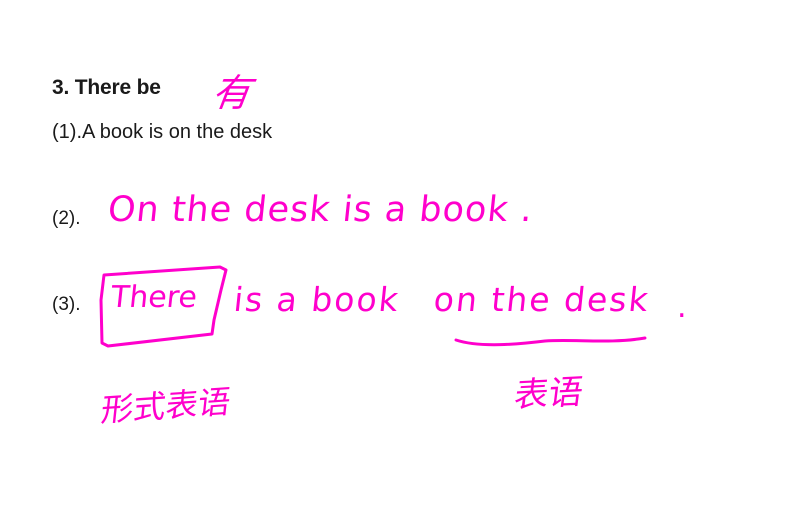 This screenshot has height=519, width=806. Describe the element at coordinates (682, 307) in the screenshot. I see `line-3-end-period: .` at that location.